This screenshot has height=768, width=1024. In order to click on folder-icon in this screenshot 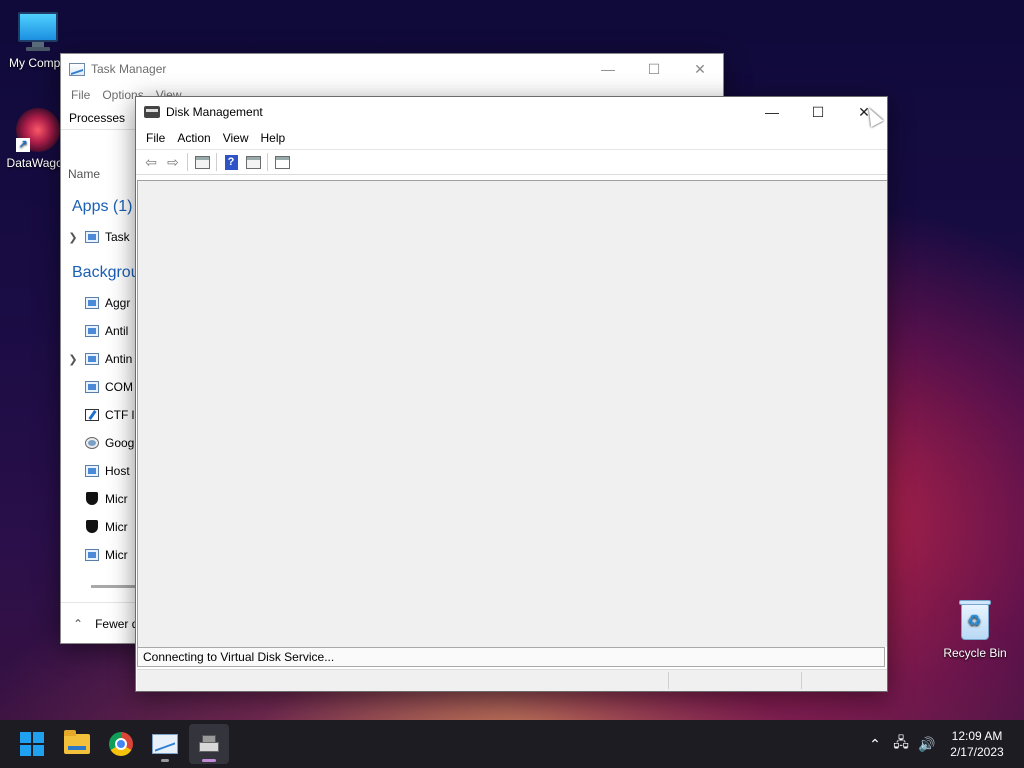, I will do `click(77, 742)`.